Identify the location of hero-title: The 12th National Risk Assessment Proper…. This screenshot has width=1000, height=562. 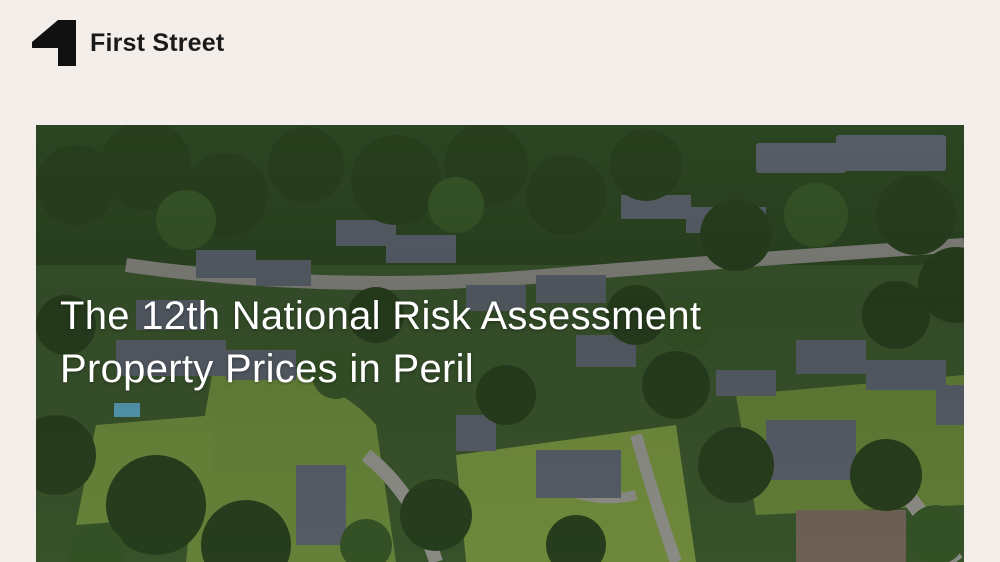
(380, 343).